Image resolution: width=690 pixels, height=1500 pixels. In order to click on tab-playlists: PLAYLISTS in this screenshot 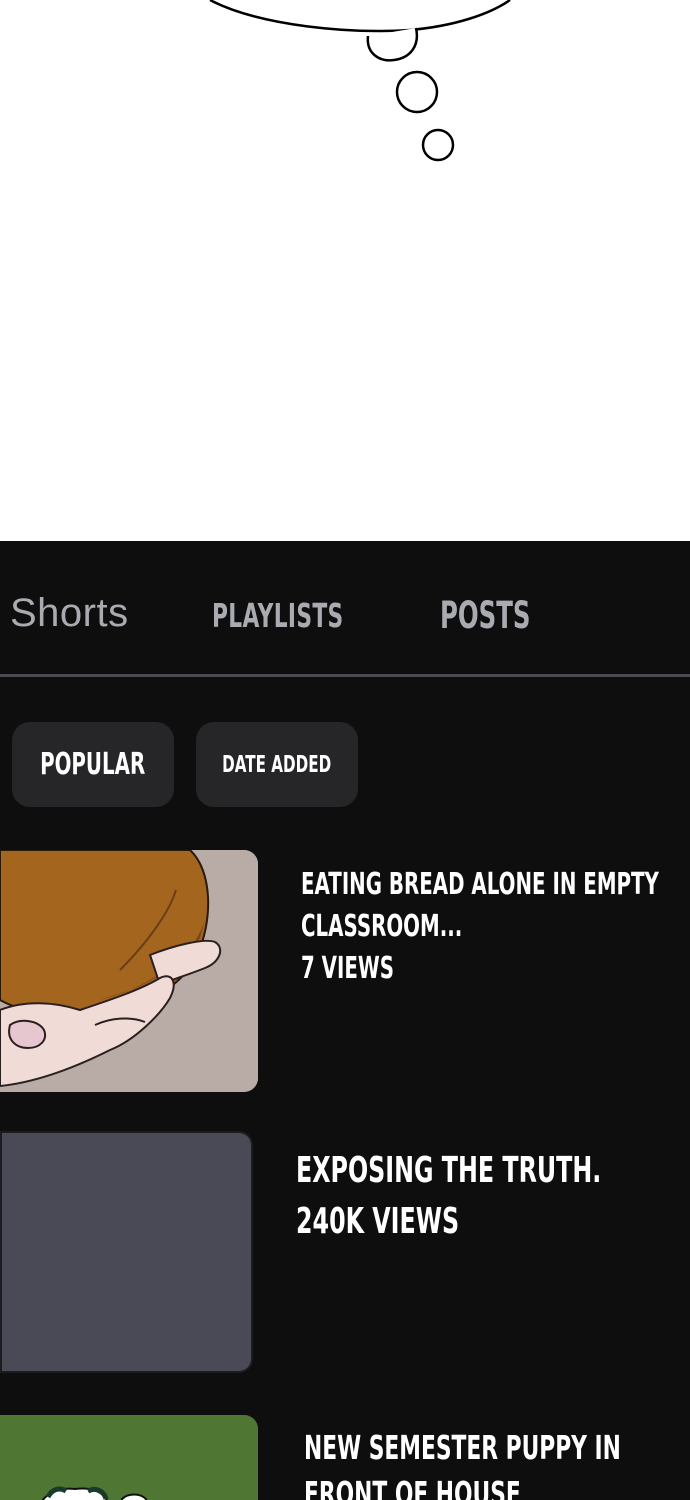, I will do `click(278, 615)`.